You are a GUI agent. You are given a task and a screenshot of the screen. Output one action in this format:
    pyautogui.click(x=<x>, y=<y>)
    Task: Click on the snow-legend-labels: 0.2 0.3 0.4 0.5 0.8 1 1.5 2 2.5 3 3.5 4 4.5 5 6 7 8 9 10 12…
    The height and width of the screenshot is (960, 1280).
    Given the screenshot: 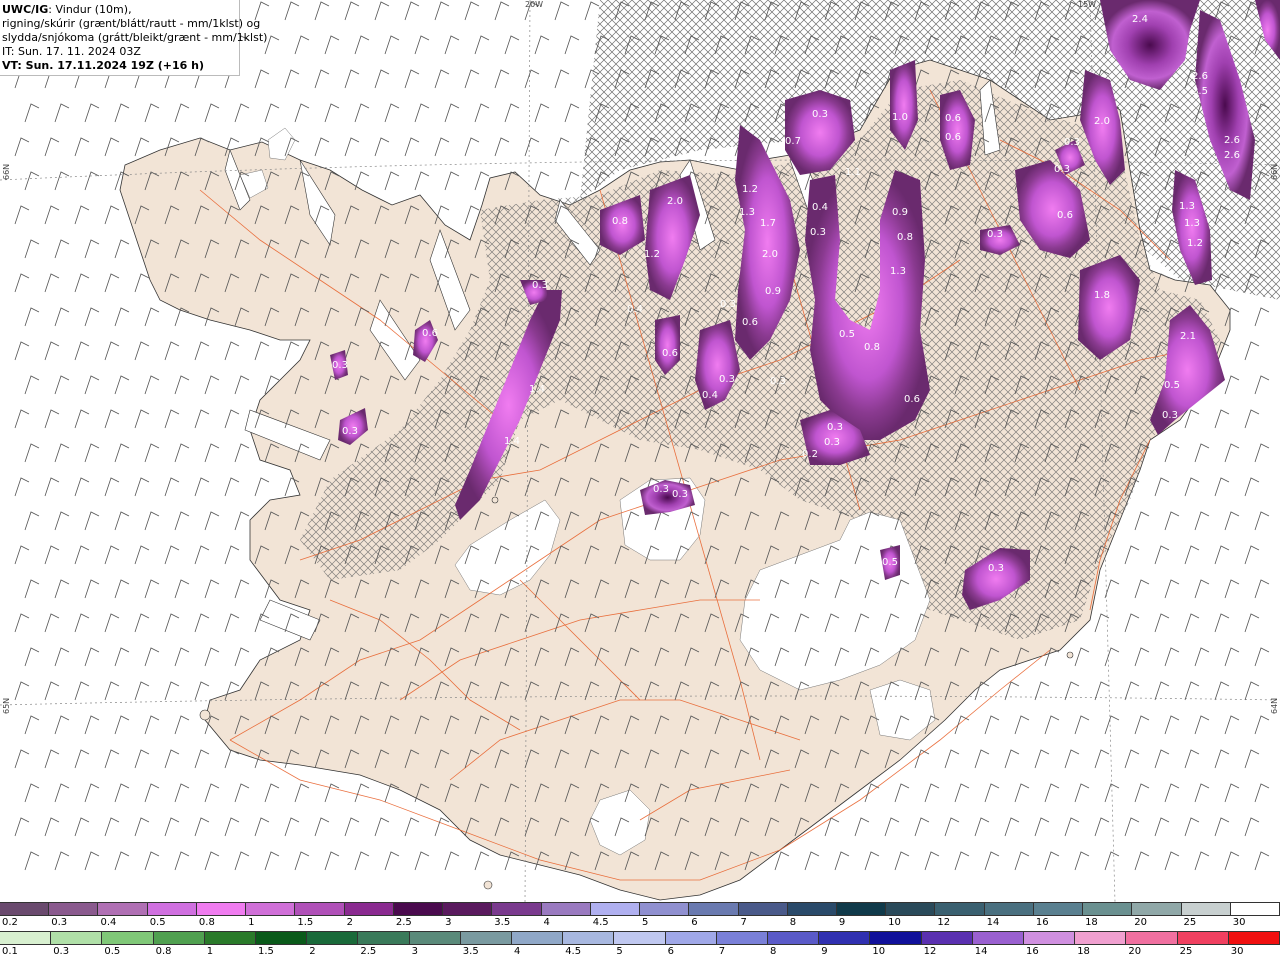 What is the action you would take?
    pyautogui.click(x=640, y=923)
    